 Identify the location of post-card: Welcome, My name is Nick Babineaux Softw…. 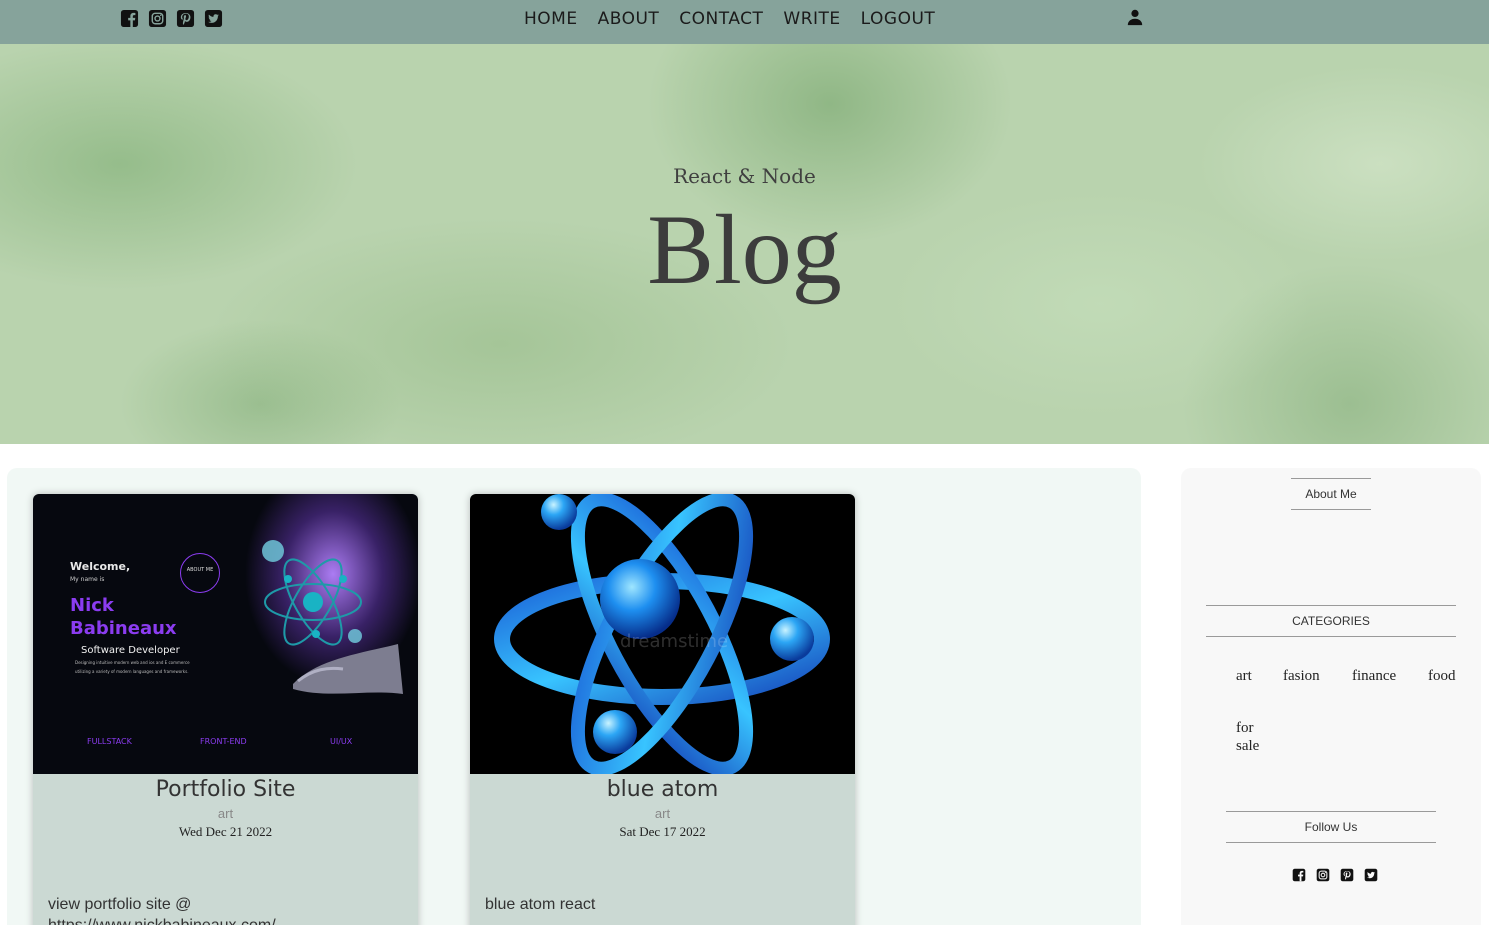
(225, 709).